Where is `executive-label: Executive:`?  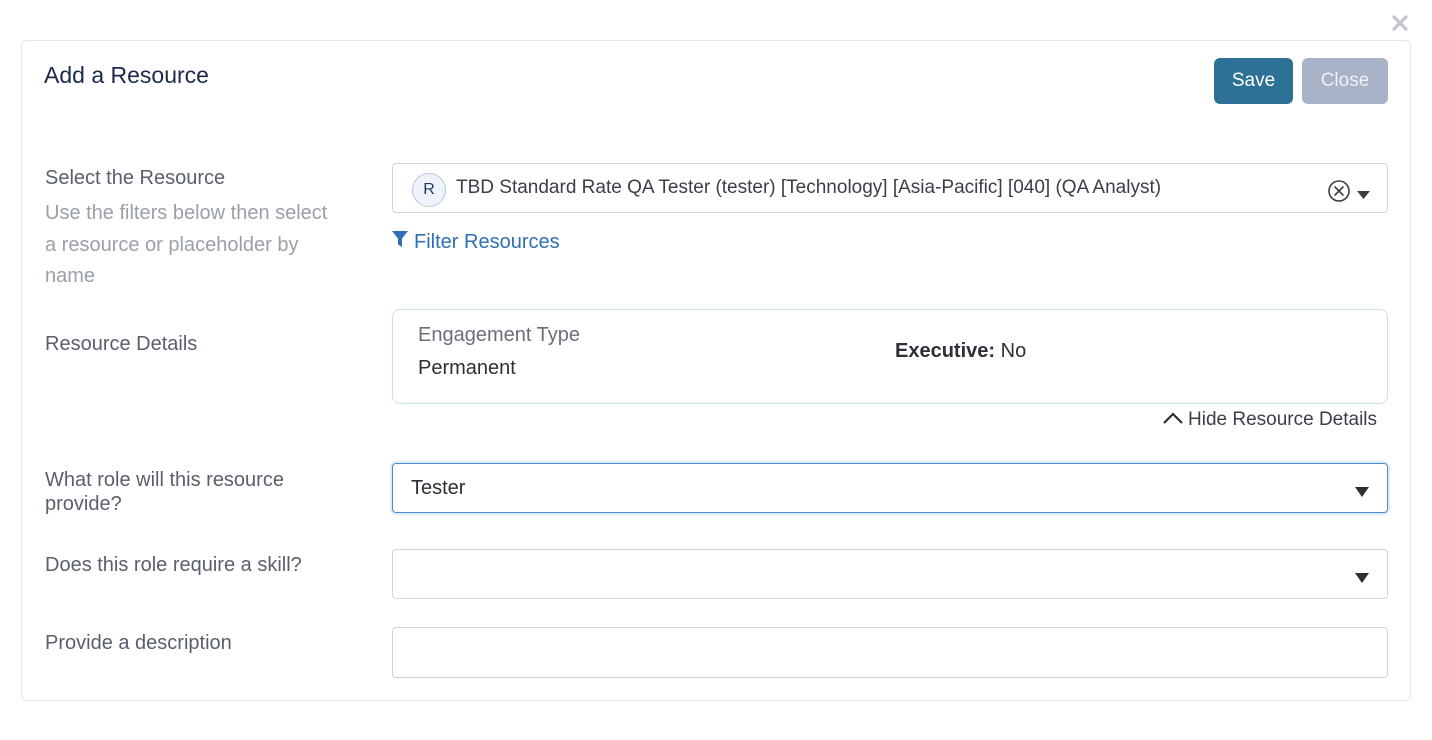
executive-label: Executive: is located at coordinates (945, 351).